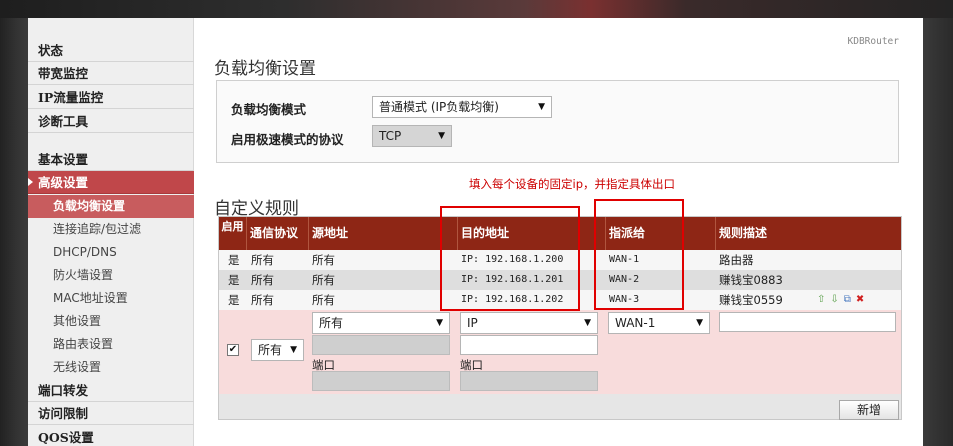  I want to click on header-enabled: 启用, so click(233, 233).